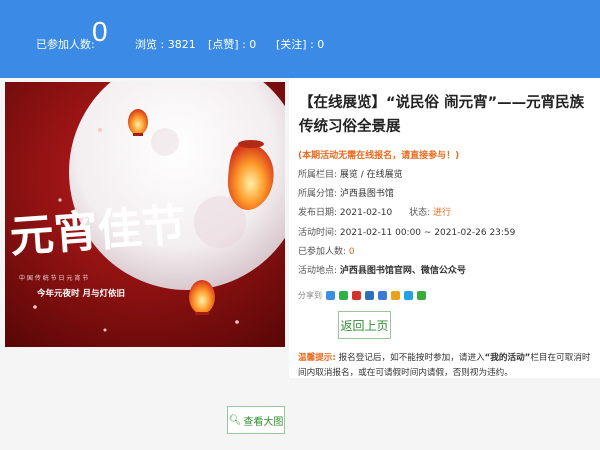 This screenshot has height=450, width=600. What do you see at coordinates (508, 358) in the screenshot?
I see `my-activities-link: “我的活动”` at bounding box center [508, 358].